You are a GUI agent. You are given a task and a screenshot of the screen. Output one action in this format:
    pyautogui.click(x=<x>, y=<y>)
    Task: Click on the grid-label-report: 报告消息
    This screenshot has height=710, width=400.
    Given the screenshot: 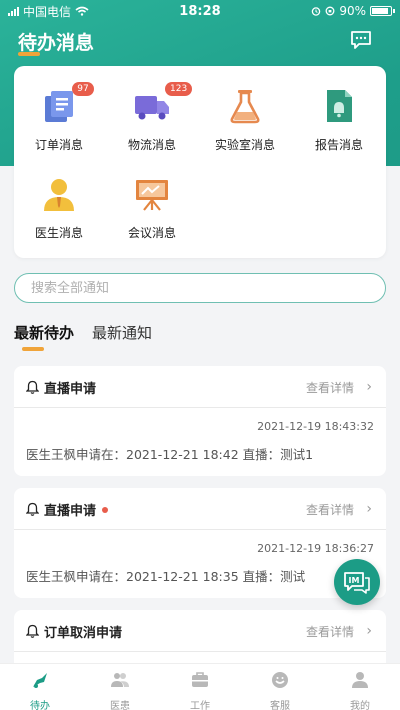 What is the action you would take?
    pyautogui.click(x=338, y=145)
    